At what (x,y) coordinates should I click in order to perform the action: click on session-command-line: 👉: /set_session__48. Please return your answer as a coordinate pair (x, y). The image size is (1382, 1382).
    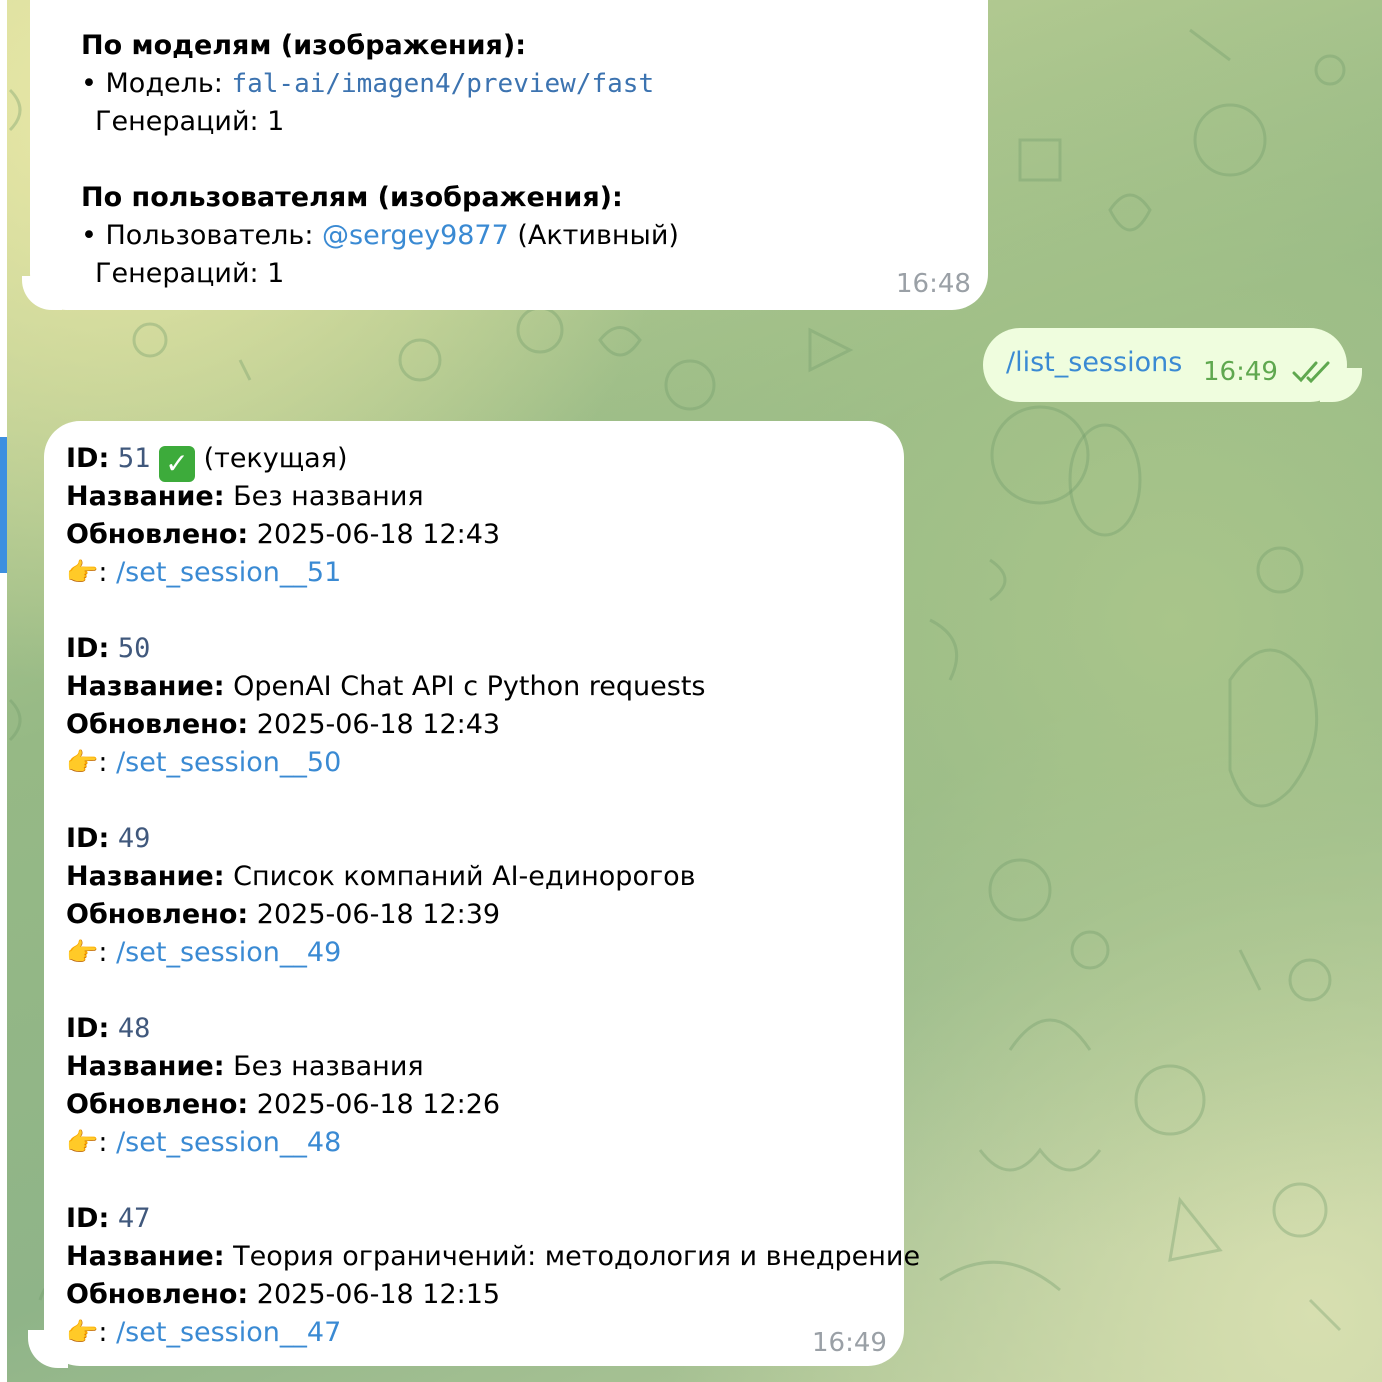
    Looking at the image, I should click on (203, 1143).